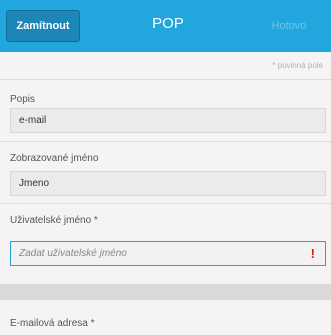  What do you see at coordinates (168, 183) in the screenshot?
I see `display-name-input: Jmeno` at bounding box center [168, 183].